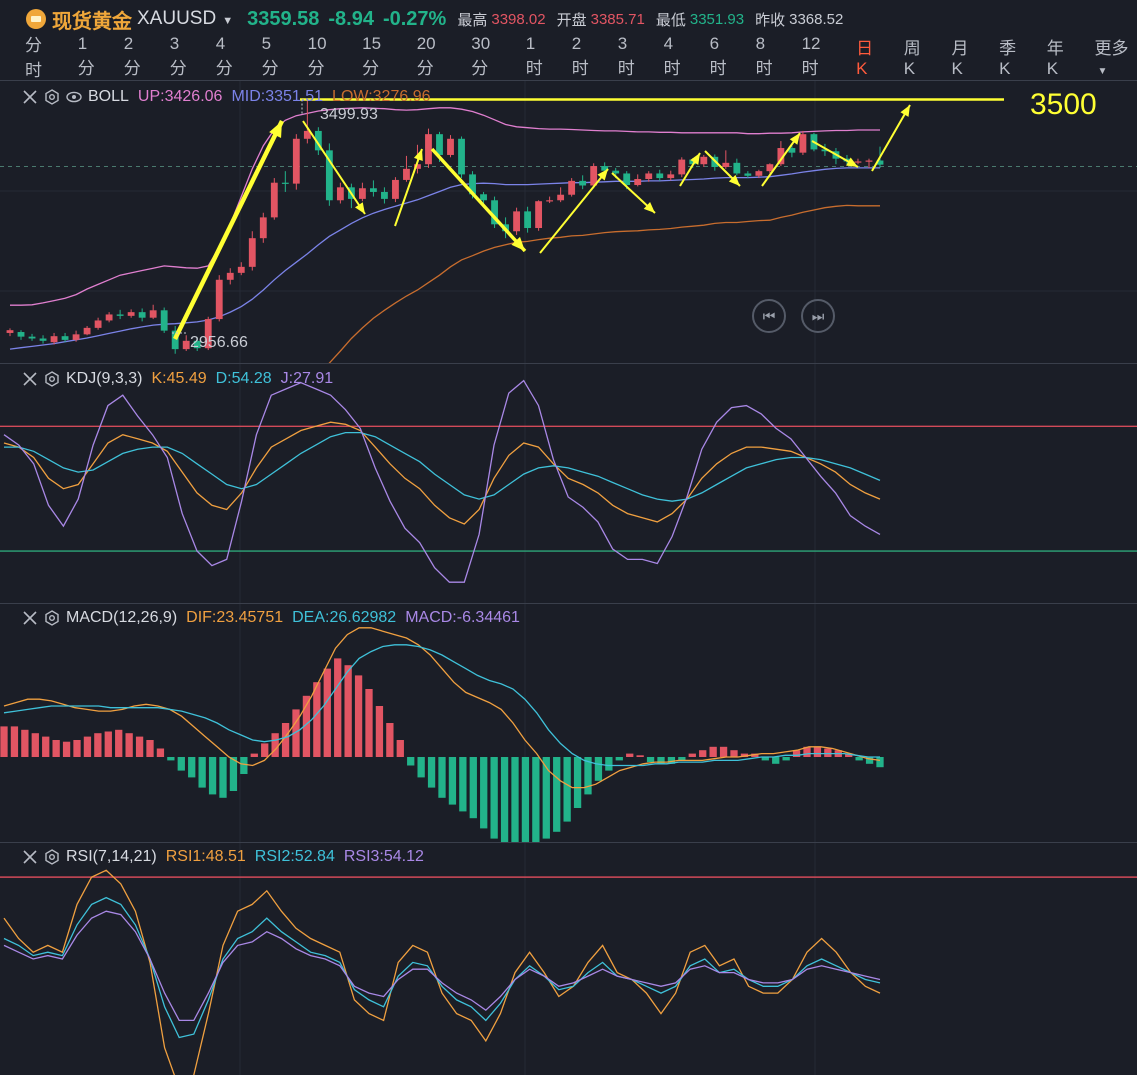 The height and width of the screenshot is (1075, 1137). What do you see at coordinates (274, 56) in the screenshot?
I see `tab-5: 5分` at bounding box center [274, 56].